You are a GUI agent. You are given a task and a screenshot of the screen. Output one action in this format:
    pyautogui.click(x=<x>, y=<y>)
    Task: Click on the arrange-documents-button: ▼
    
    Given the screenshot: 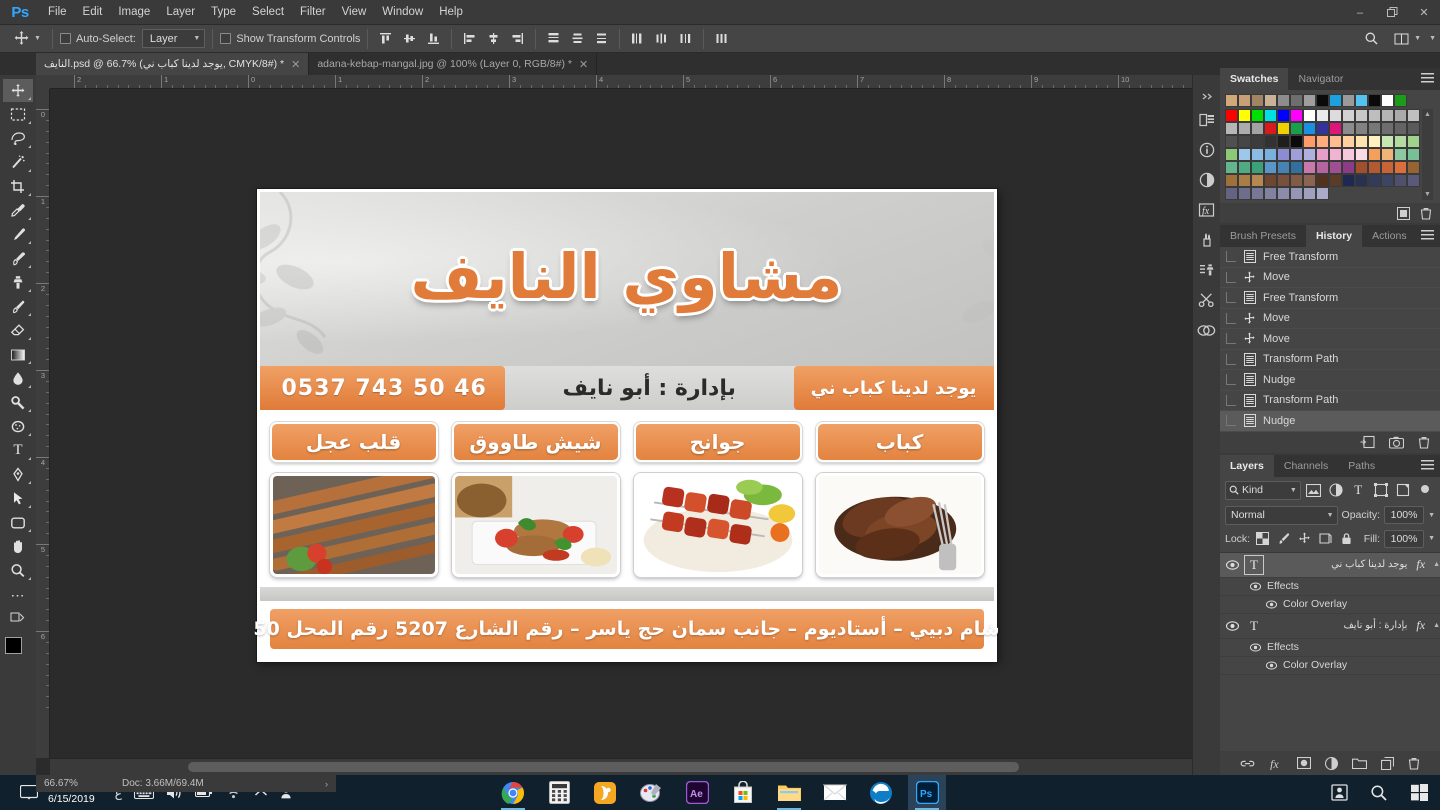 What is the action you would take?
    pyautogui.click(x=1405, y=39)
    